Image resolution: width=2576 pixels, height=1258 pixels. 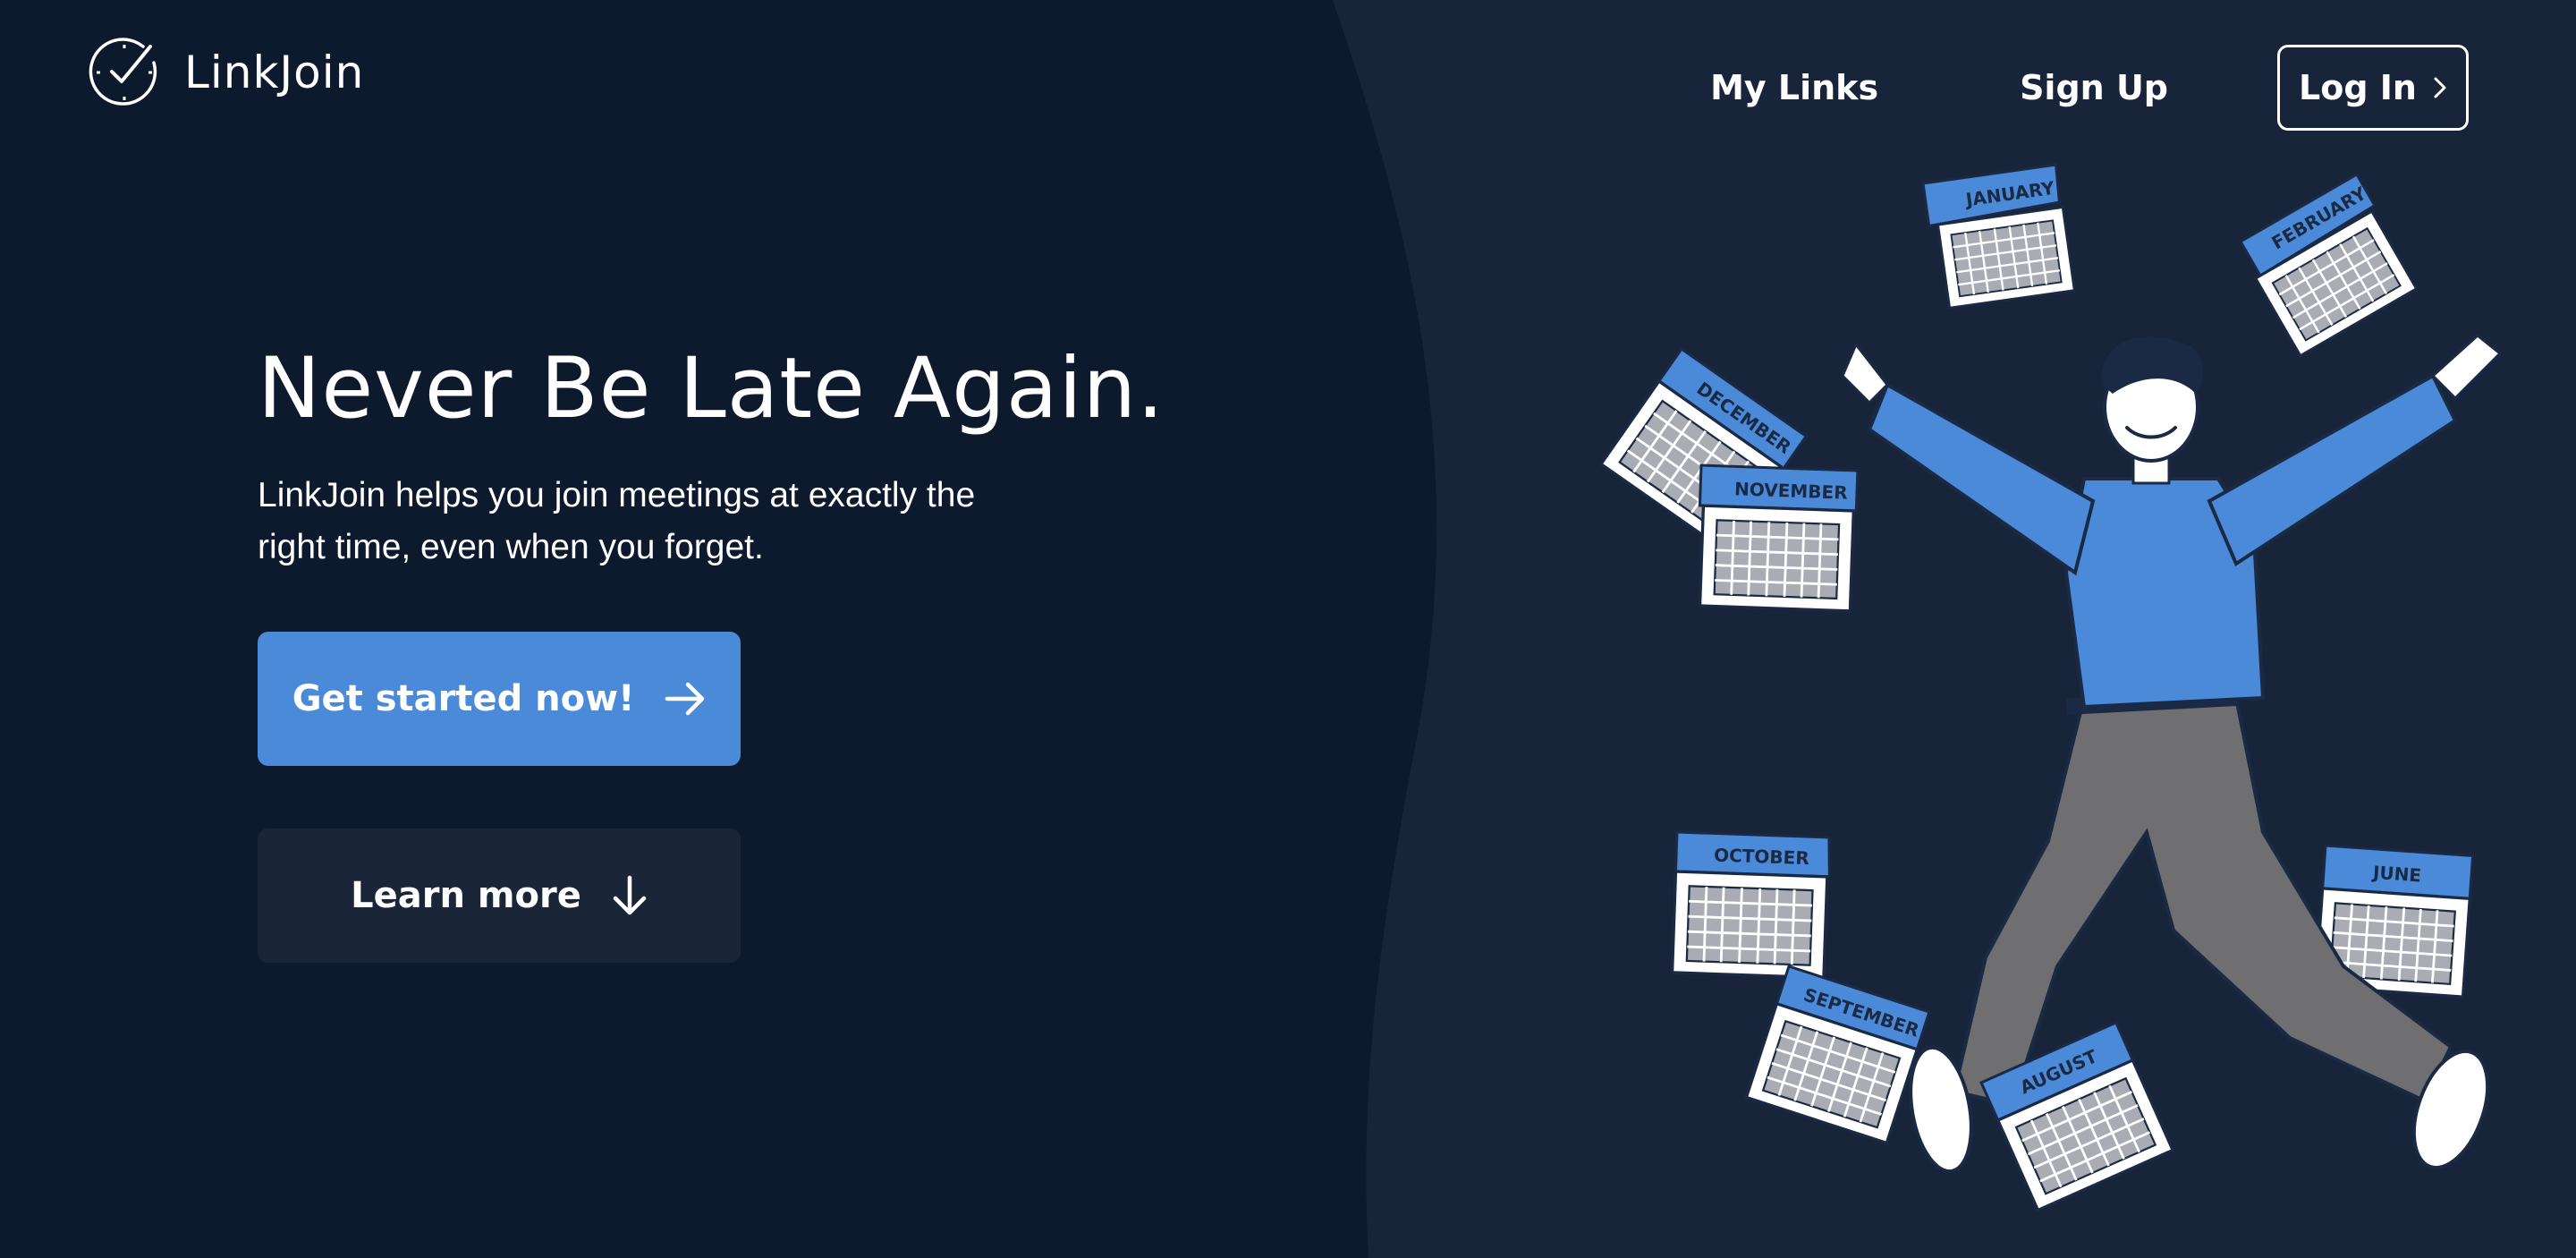 I want to click on top-nav: My Links Sign Up Log In, so click(x=2089, y=88).